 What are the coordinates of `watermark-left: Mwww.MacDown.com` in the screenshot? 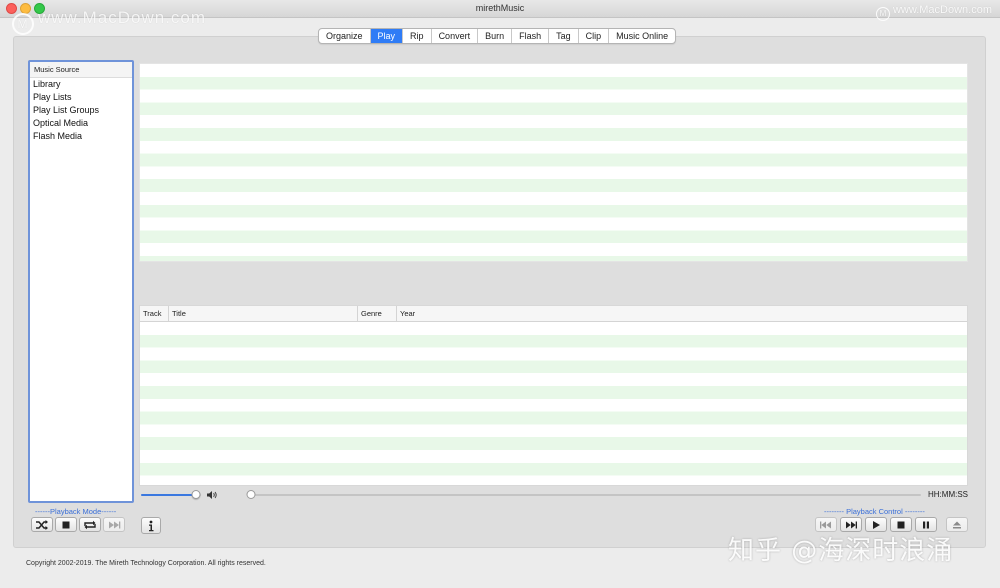 It's located at (109, 21).